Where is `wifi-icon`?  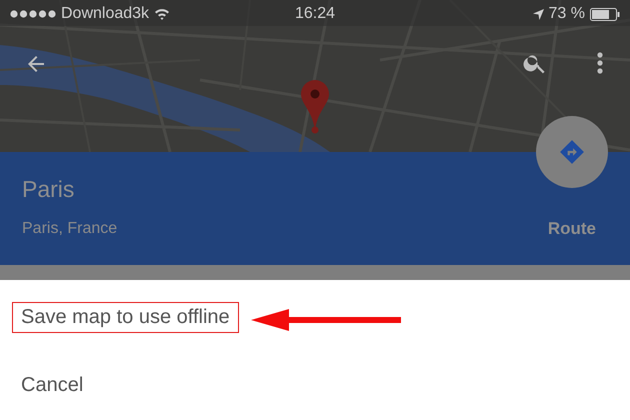 wifi-icon is located at coordinates (162, 14).